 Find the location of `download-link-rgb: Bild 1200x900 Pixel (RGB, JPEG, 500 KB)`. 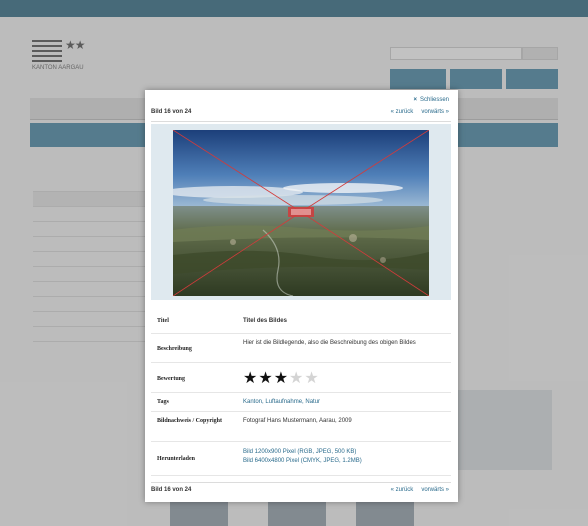

download-link-rgb: Bild 1200x900 Pixel (RGB, JPEG, 500 KB) is located at coordinates (345, 452).